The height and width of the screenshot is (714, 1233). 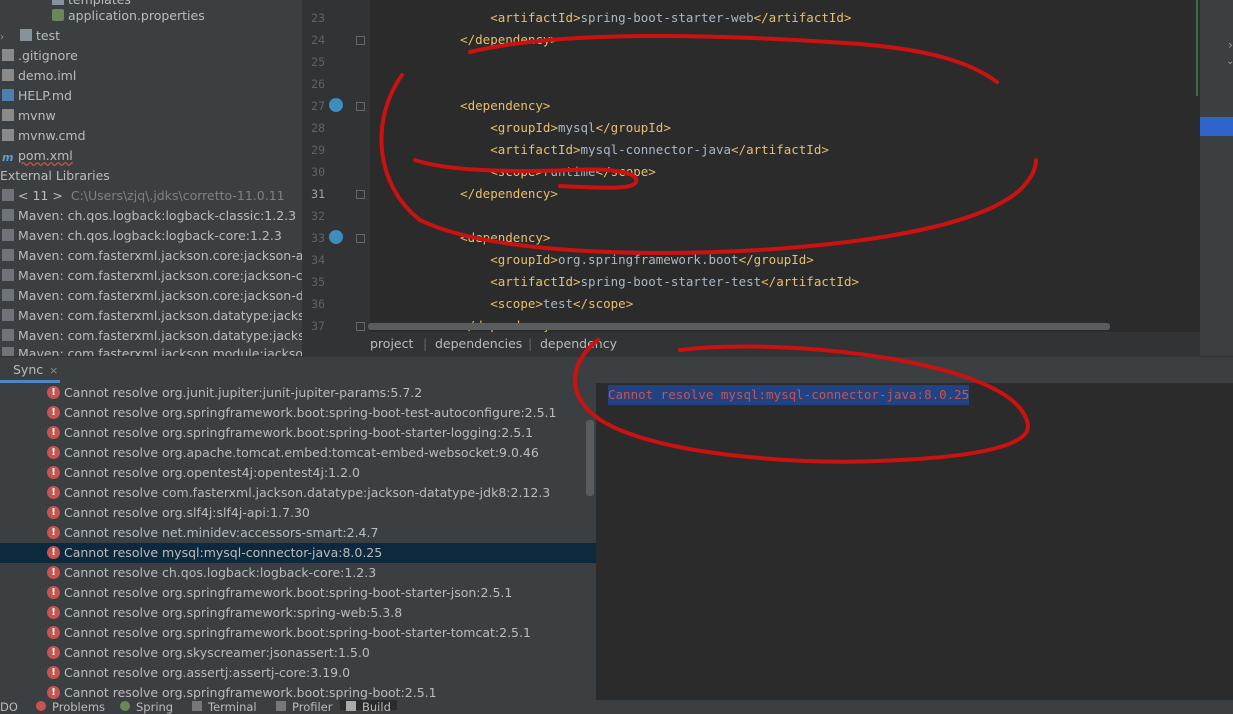 What do you see at coordinates (633, 127) in the screenshot?
I see `xml-close-tag: </groupId>` at bounding box center [633, 127].